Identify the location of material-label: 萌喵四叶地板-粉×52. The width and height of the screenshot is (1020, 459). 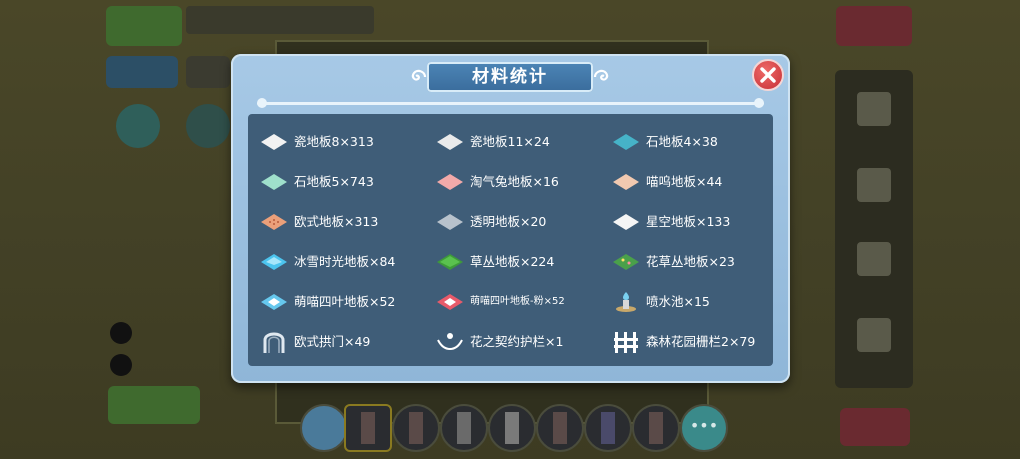
(517, 301).